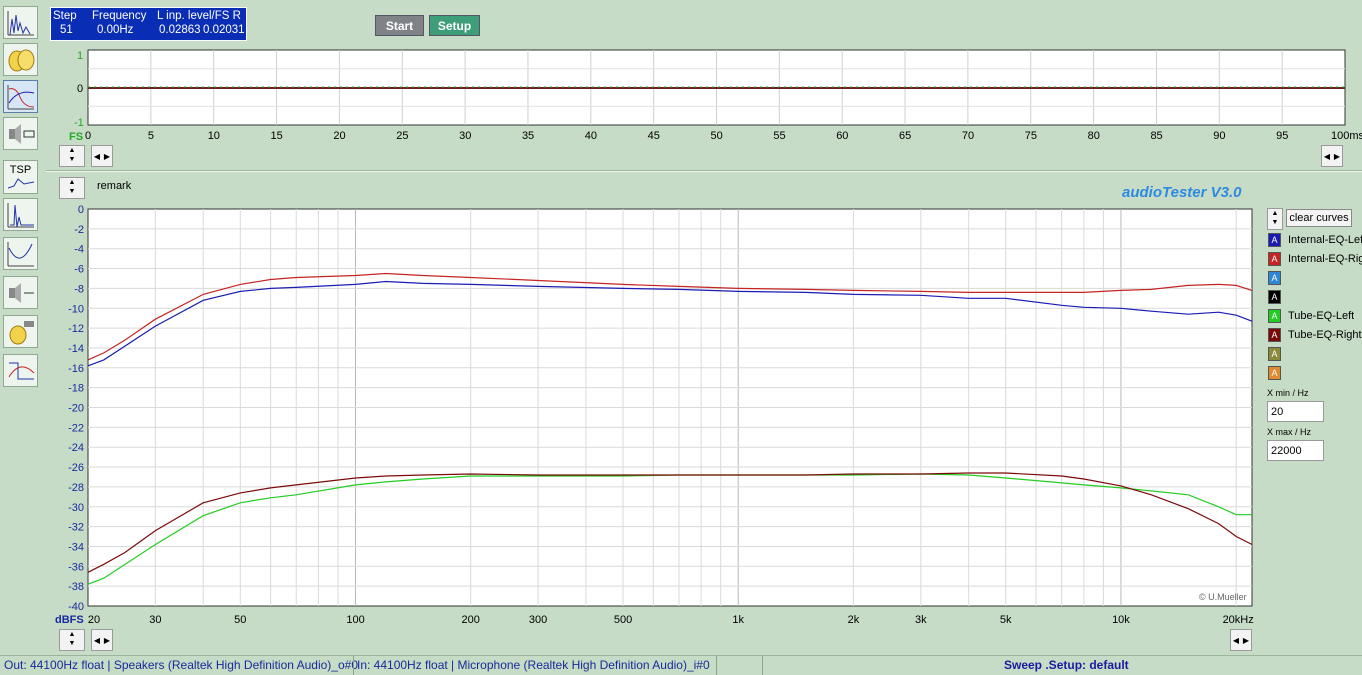 The image size is (1362, 675). Describe the element at coordinates (76, 587) in the screenshot. I see `y-tick-label: -38` at that location.